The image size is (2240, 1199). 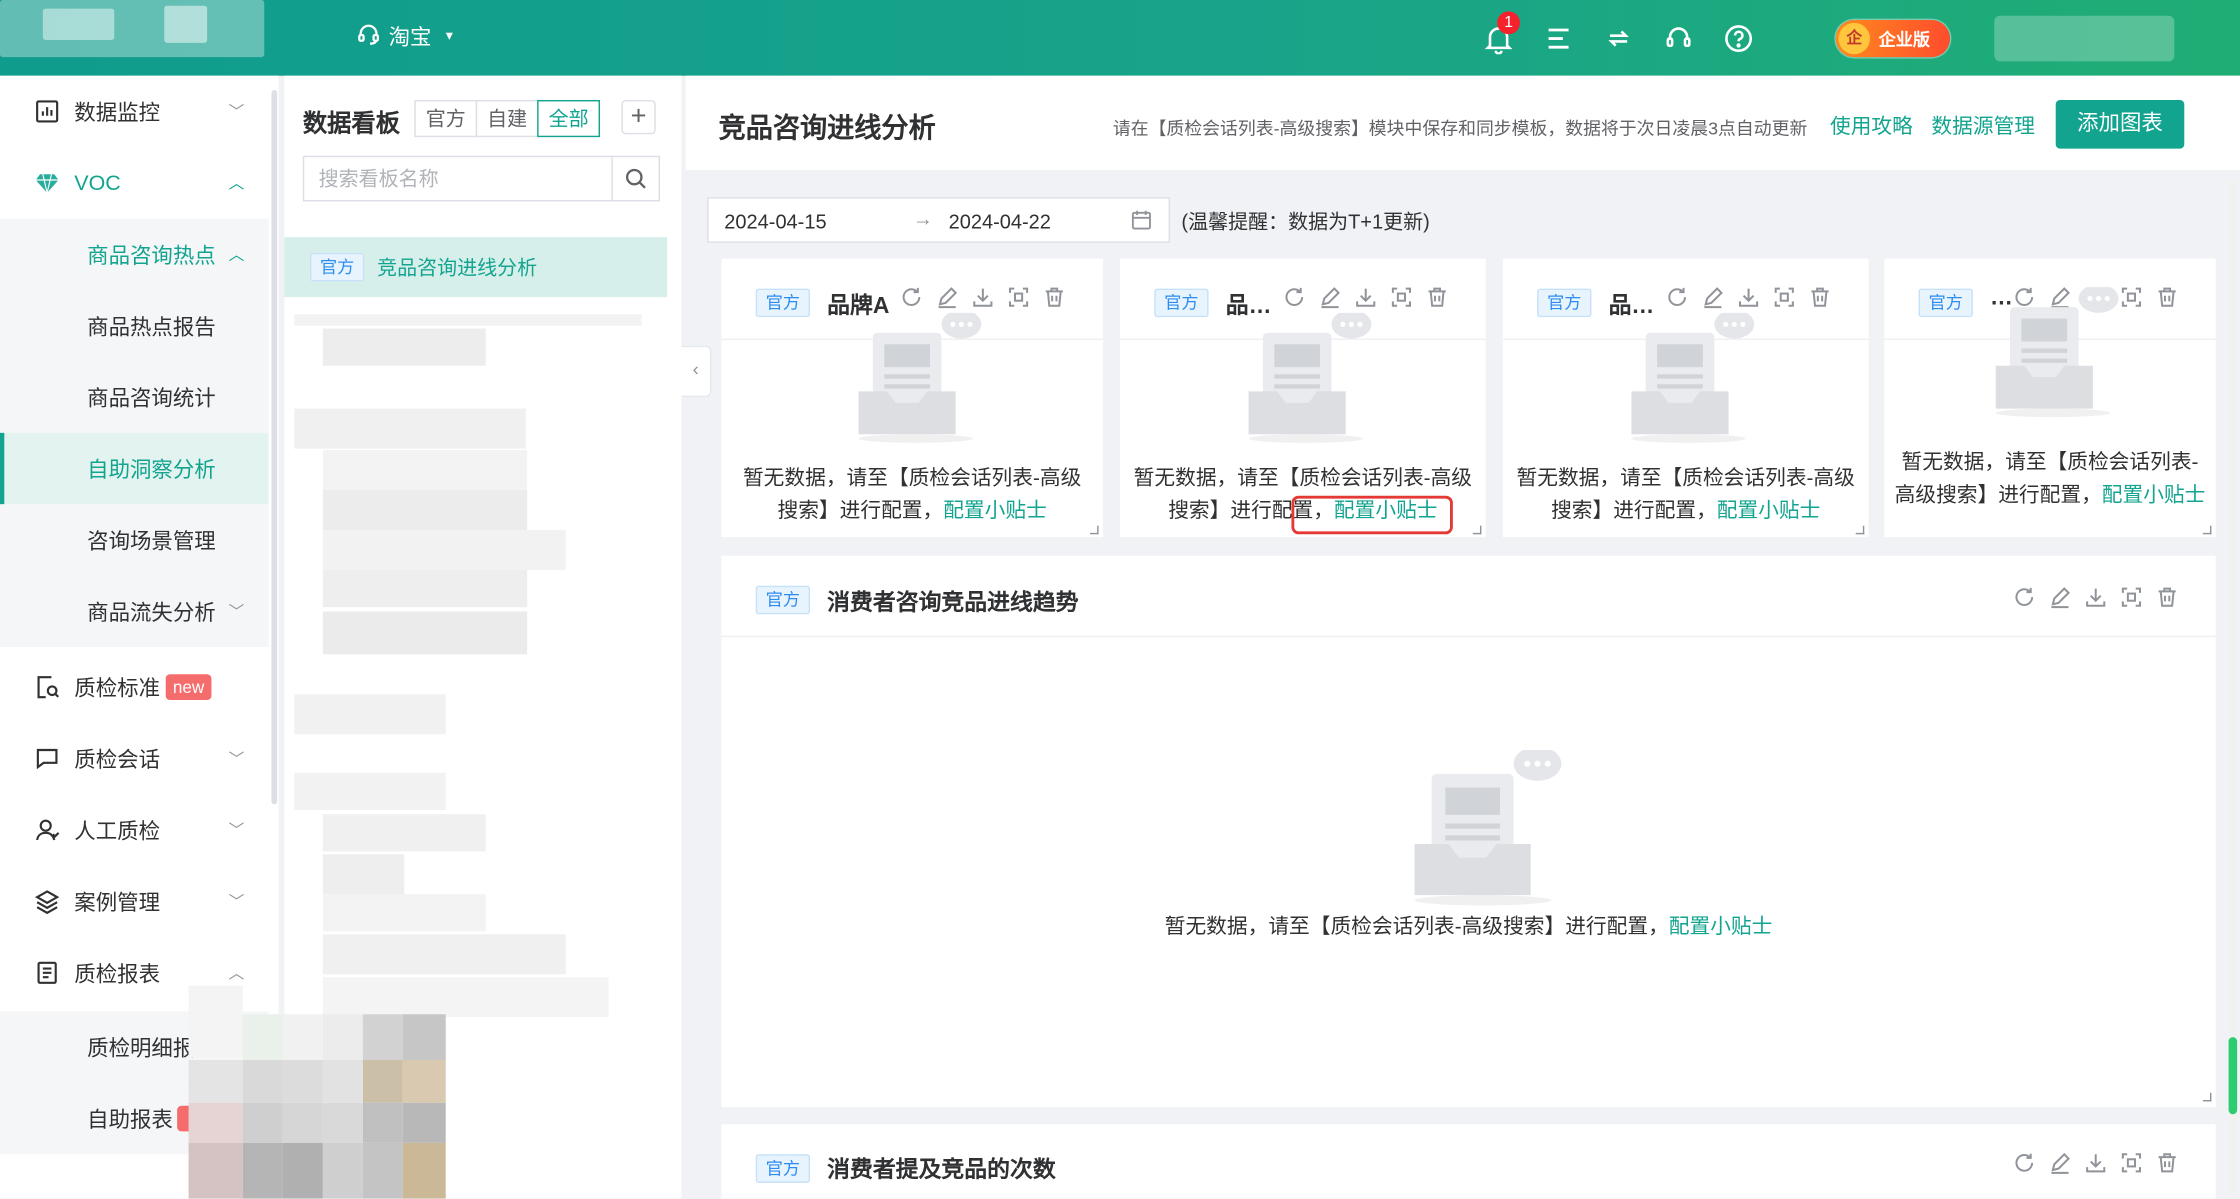 What do you see at coordinates (458, 178) in the screenshot?
I see `board-search-input` at bounding box center [458, 178].